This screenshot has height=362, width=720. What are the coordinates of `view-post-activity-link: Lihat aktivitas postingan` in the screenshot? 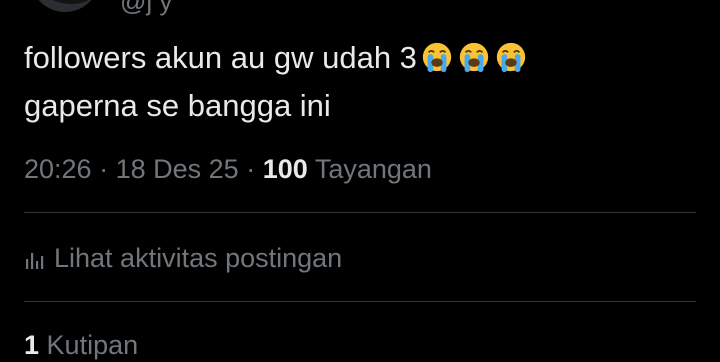 It's located at (183, 258).